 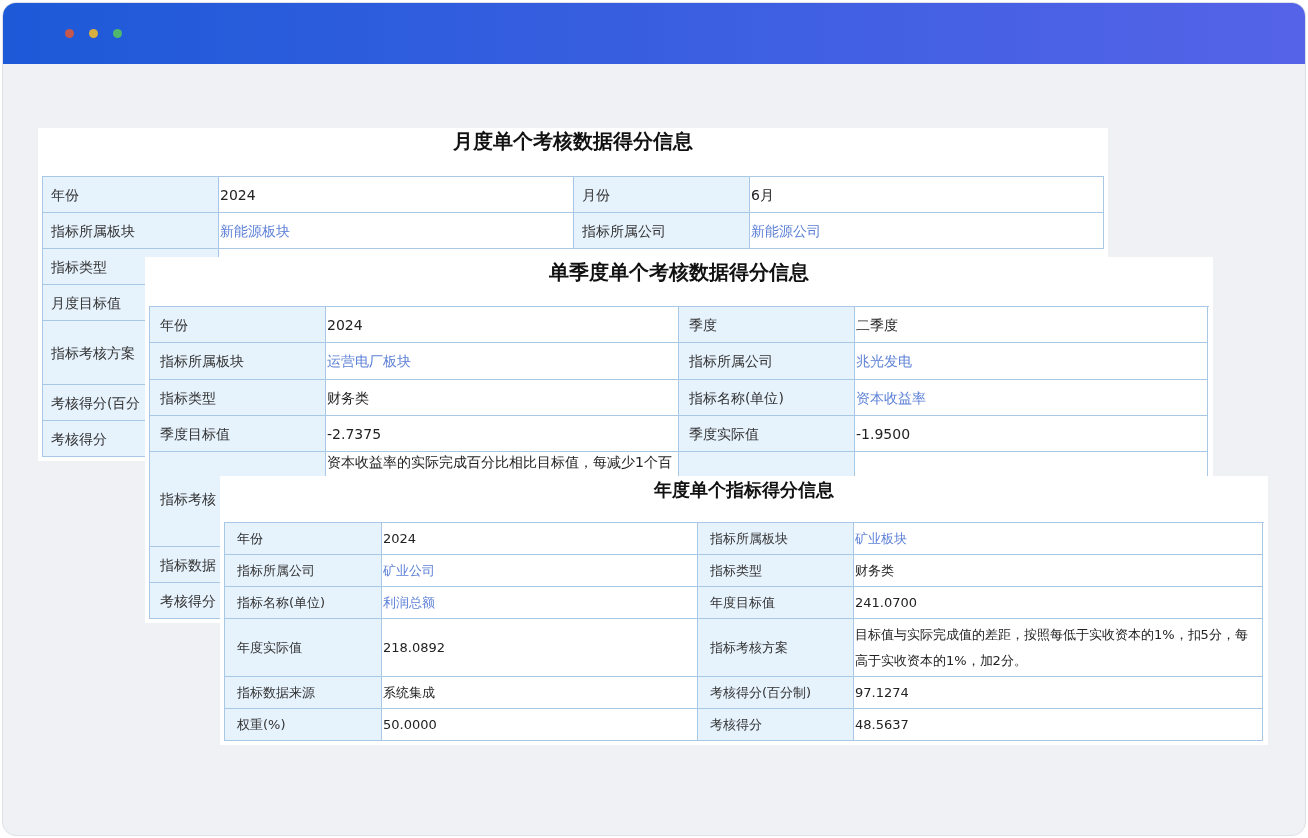 I want to click on field-value: -2.7375, so click(x=354, y=434).